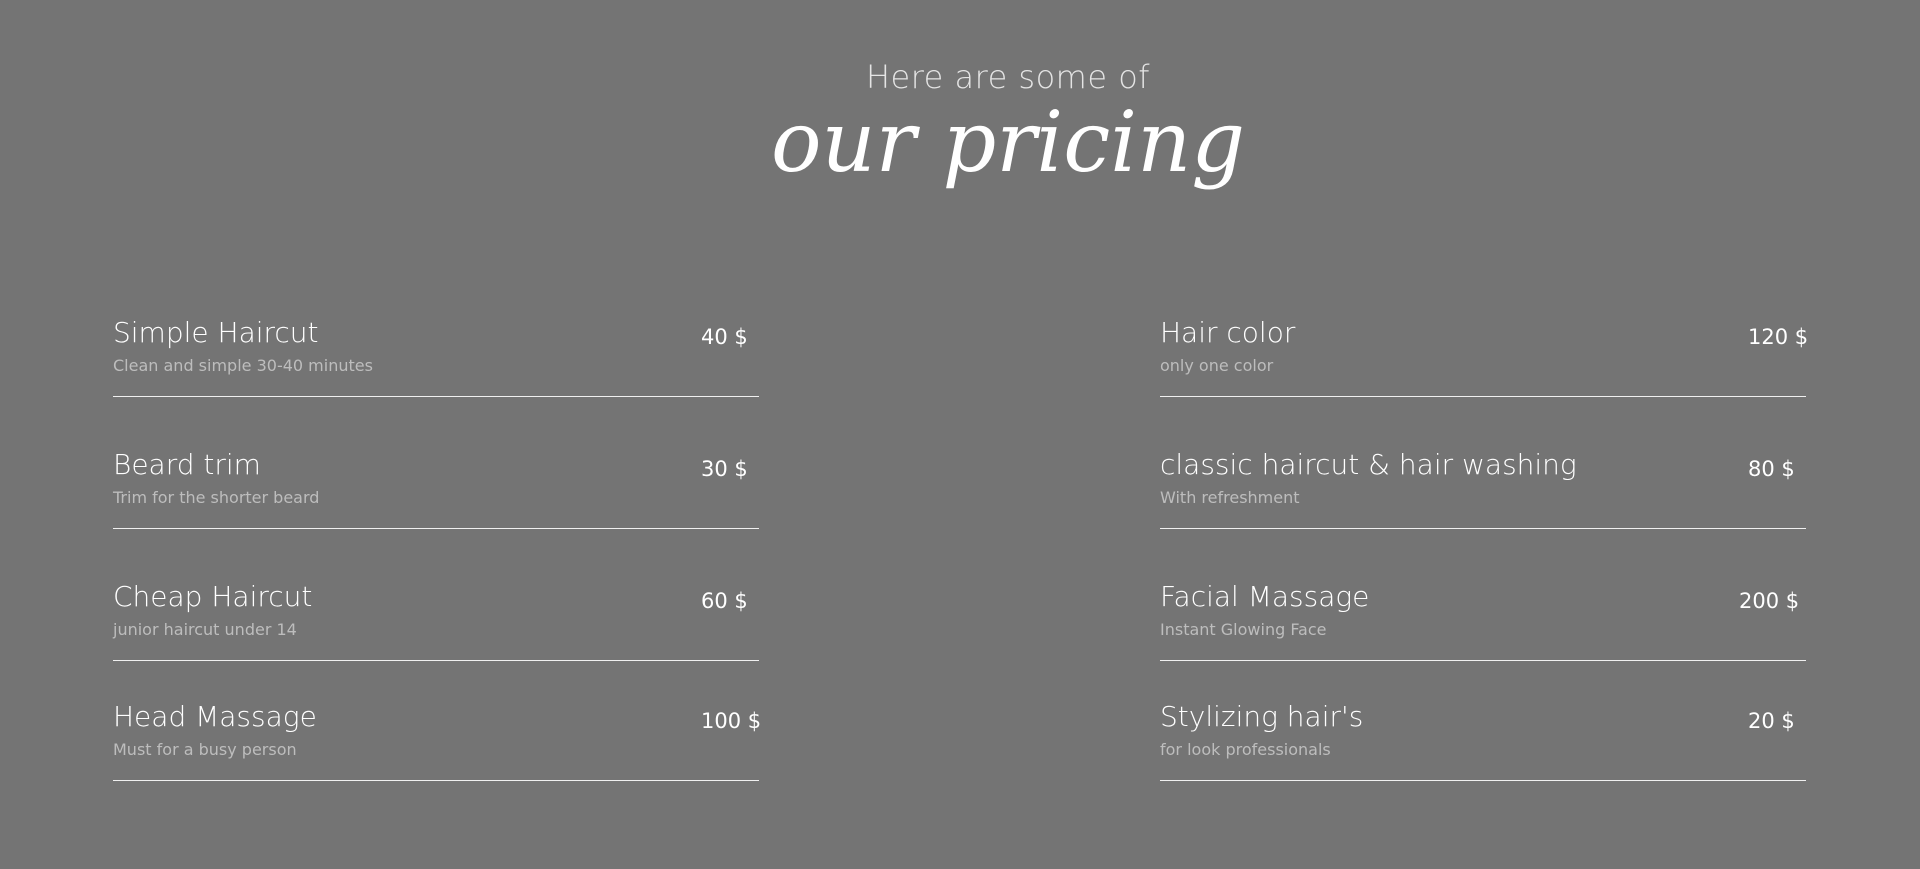 This screenshot has width=1920, height=869. Describe the element at coordinates (216, 332) in the screenshot. I see `service-name: Simple Haircut` at that location.